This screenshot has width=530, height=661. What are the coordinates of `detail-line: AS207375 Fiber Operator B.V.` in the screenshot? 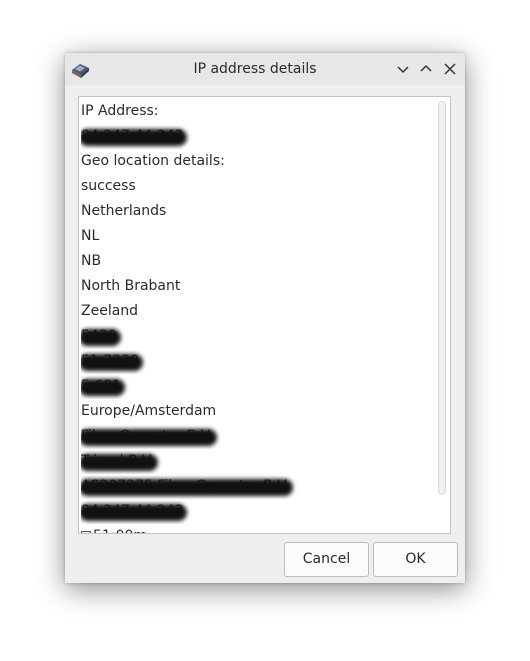 It's located at (258, 486).